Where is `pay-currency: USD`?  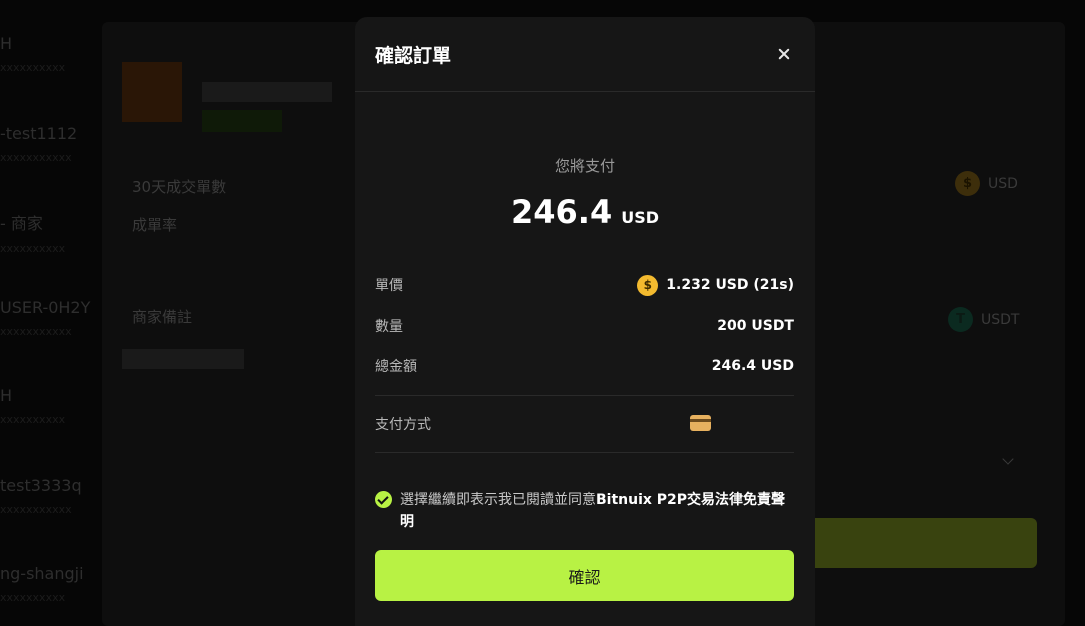
pay-currency: USD is located at coordinates (640, 217).